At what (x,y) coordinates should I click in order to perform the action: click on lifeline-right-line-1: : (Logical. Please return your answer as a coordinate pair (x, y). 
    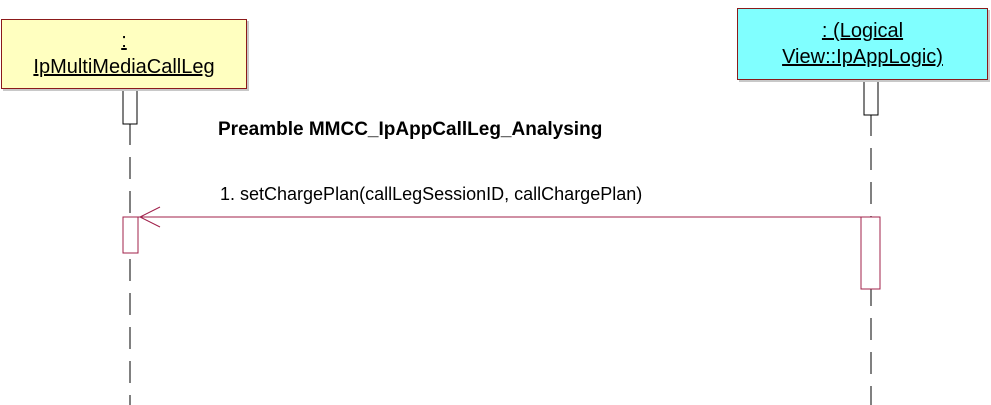
    Looking at the image, I should click on (862, 31).